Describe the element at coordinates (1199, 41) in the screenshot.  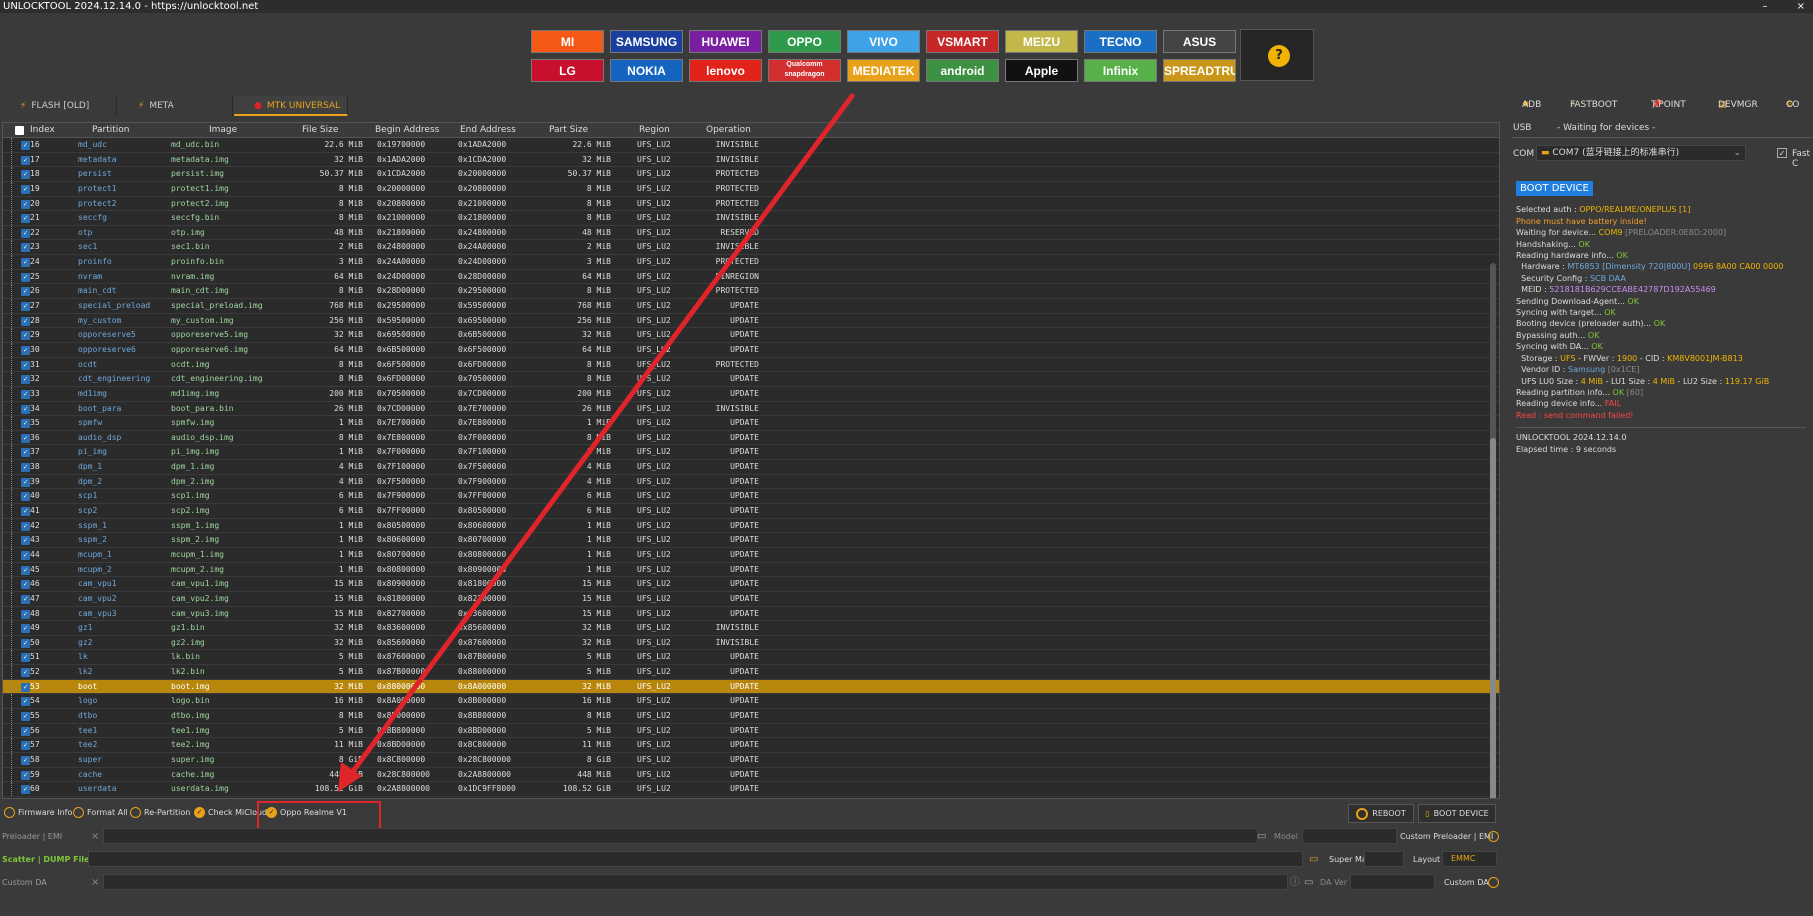
I see `brand-asus-button: ASUS` at that location.